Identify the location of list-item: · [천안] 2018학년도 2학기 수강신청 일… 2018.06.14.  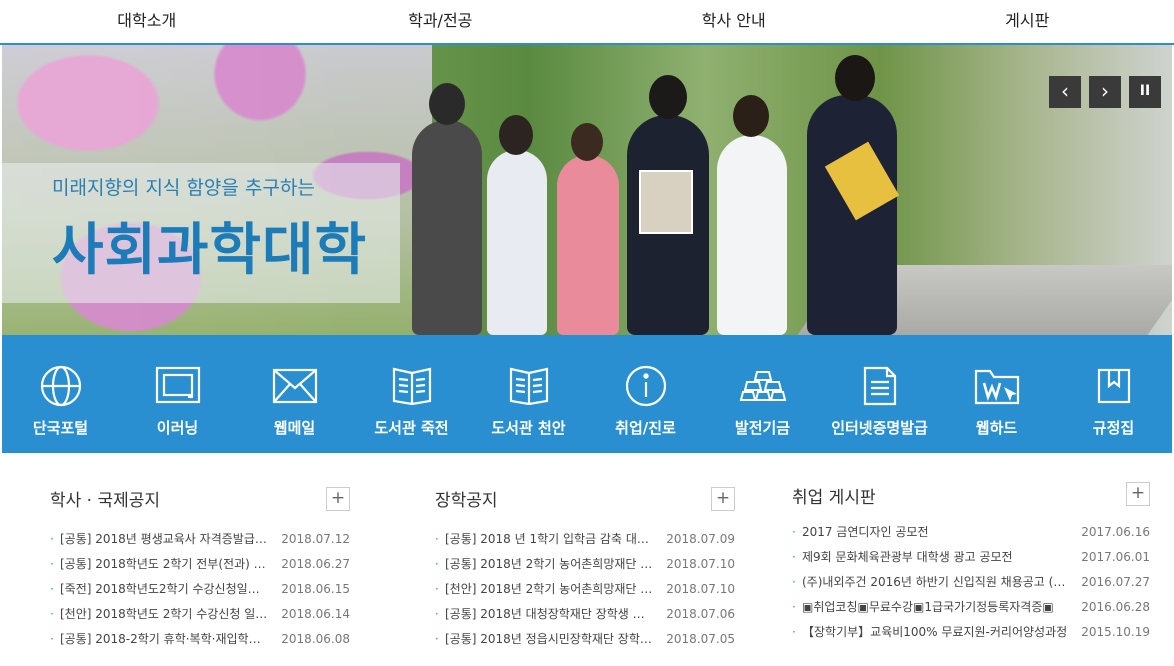
(200, 614).